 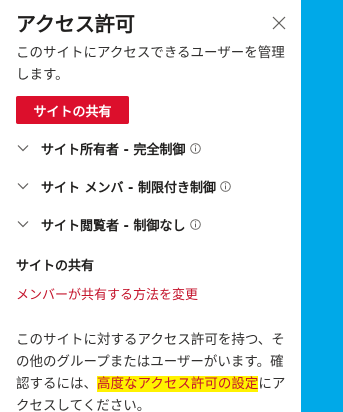 What do you see at coordinates (113, 150) in the screenshot?
I see `group-label: サイト所有者 - 完全制御` at bounding box center [113, 150].